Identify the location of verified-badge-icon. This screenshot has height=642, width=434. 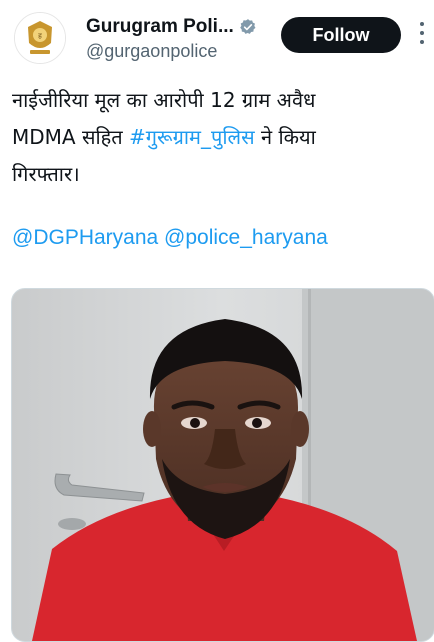
(248, 26).